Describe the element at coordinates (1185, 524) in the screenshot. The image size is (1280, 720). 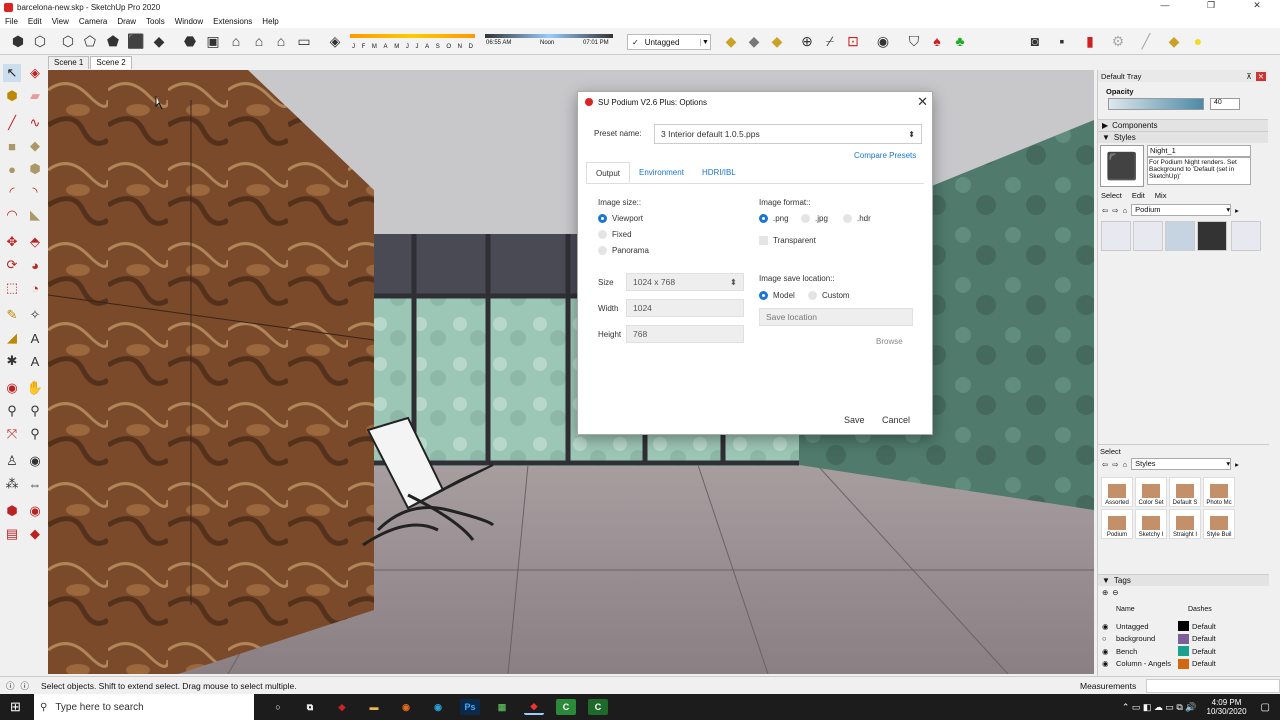
I see `style-folder: Straight I` at that location.